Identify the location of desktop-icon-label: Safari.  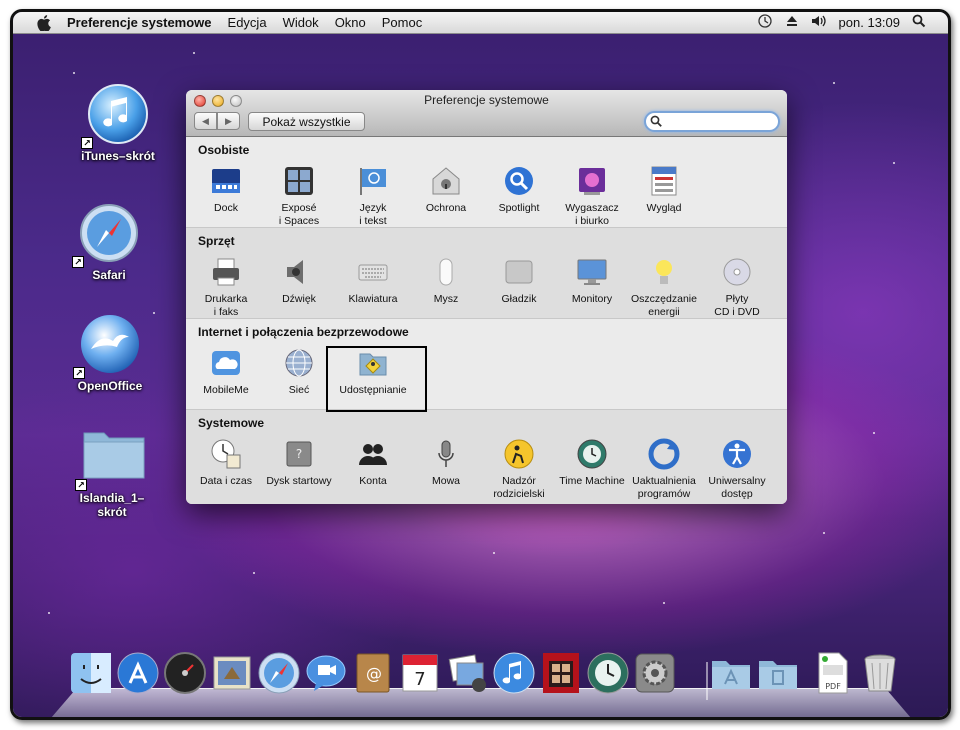
(109, 275).